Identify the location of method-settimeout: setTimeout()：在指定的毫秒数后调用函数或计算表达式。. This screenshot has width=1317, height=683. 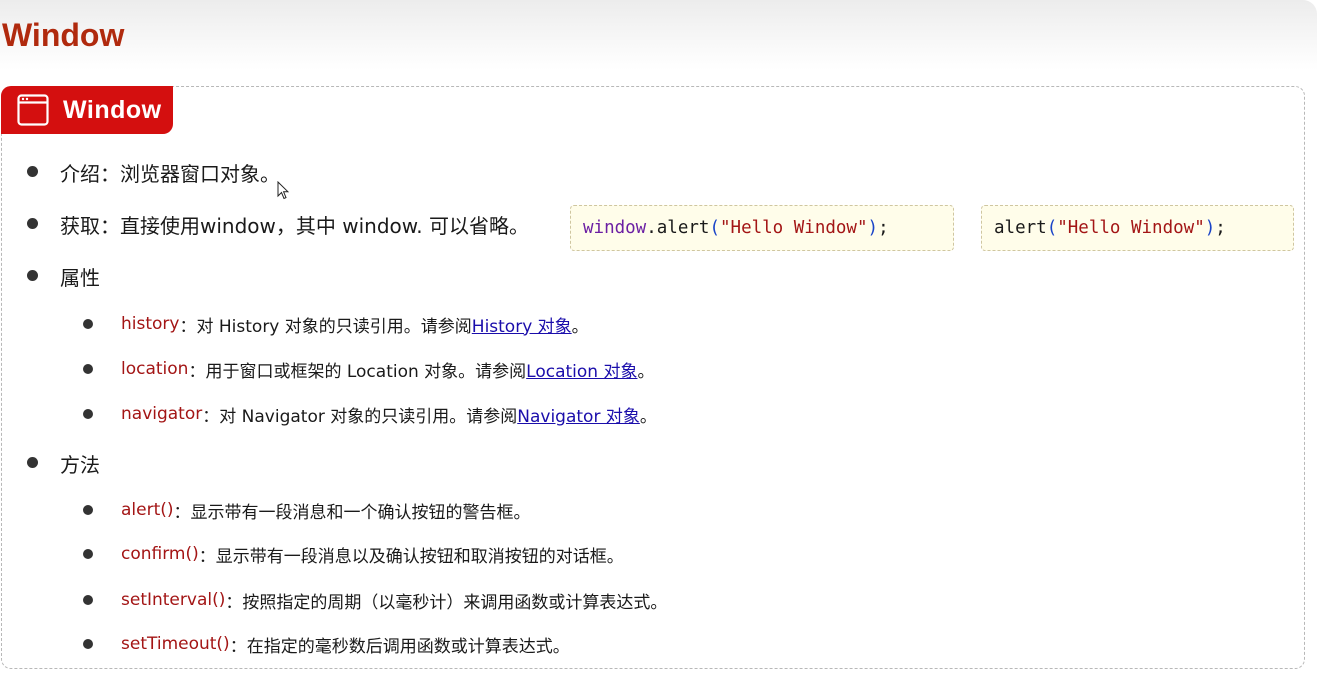
(345, 645).